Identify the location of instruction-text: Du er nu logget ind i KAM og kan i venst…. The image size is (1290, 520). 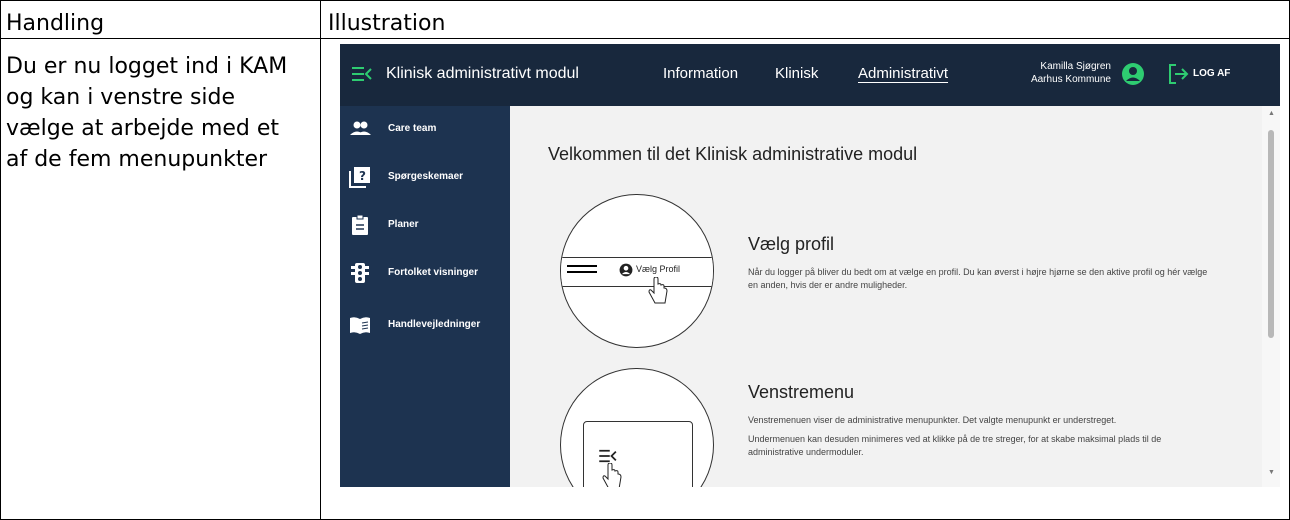
(147, 113).